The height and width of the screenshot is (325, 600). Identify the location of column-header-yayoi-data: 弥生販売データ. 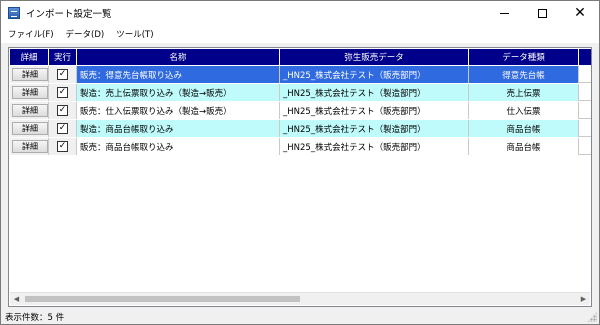
(374, 57).